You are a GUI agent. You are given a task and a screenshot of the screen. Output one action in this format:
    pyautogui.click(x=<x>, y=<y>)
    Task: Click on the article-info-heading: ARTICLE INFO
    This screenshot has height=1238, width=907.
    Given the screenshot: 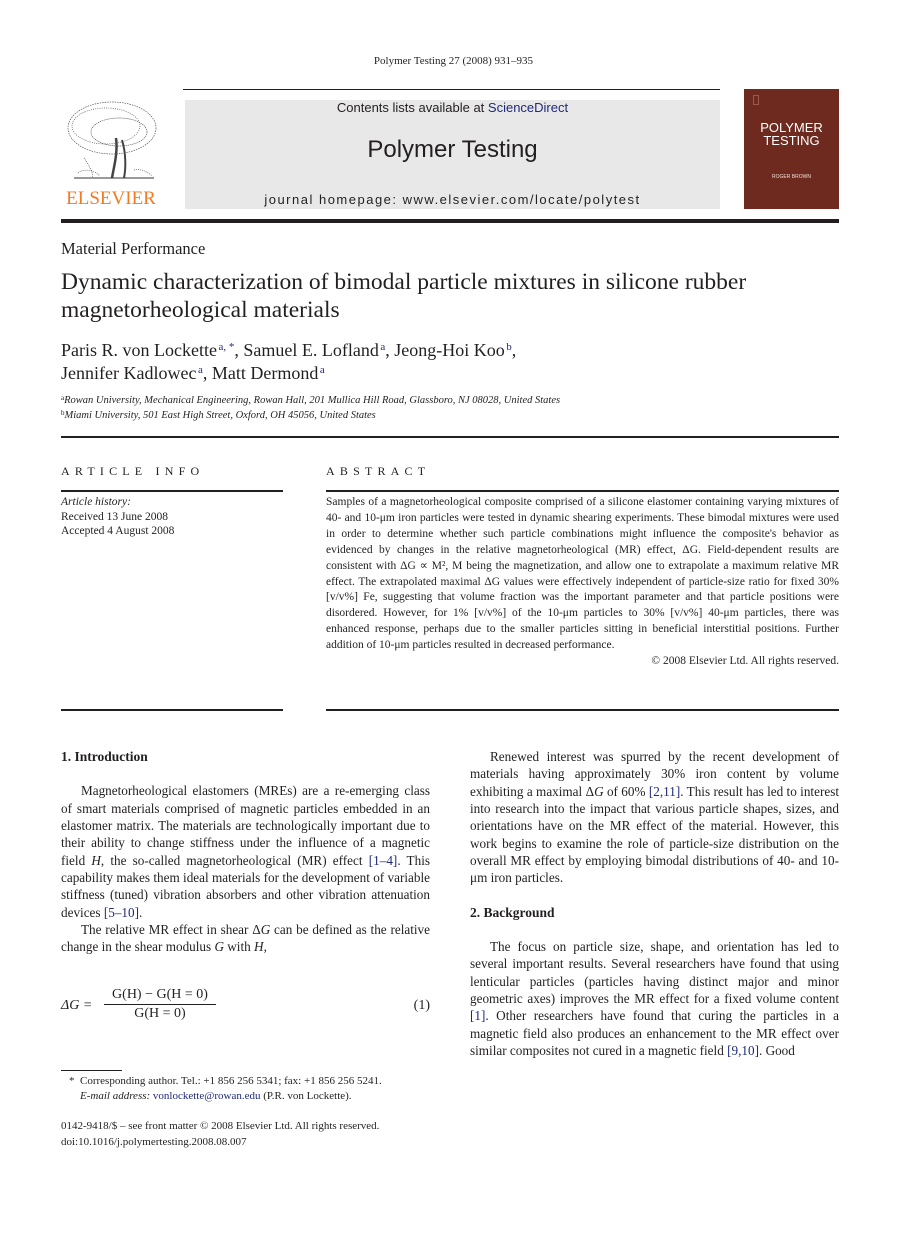 What is the action you would take?
    pyautogui.click(x=133, y=471)
    